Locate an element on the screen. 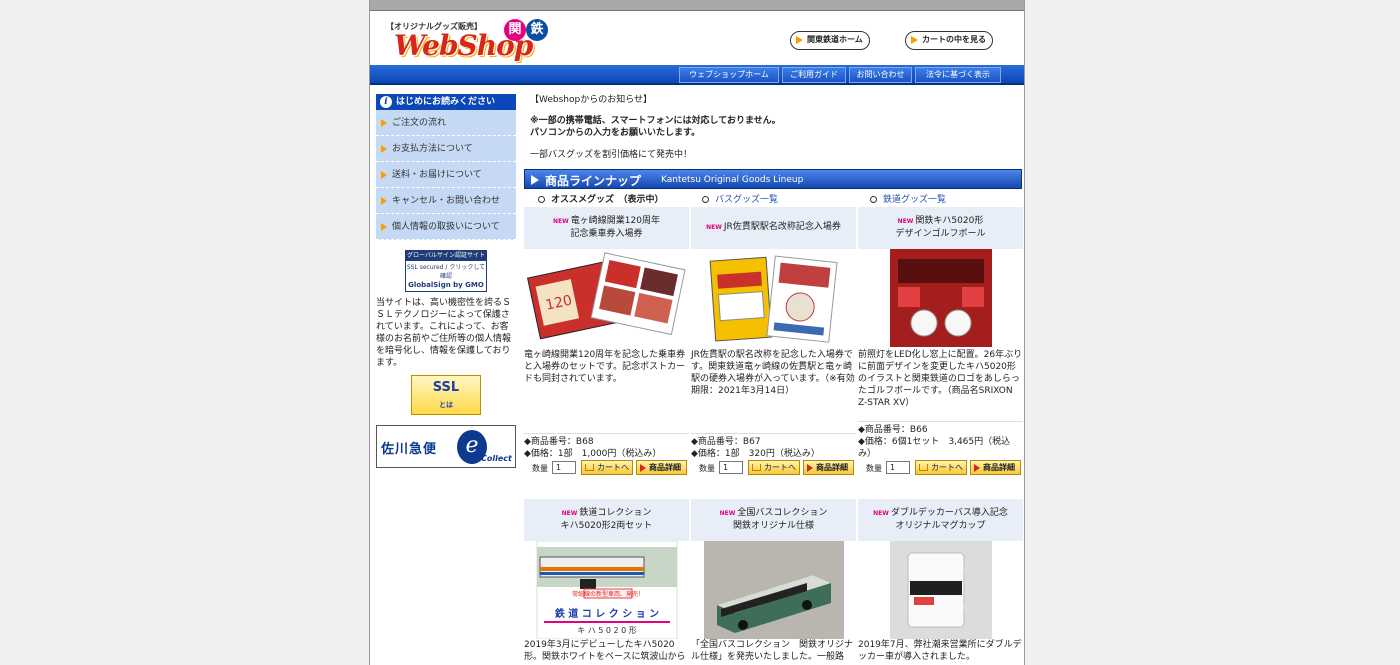 Image resolution: width=1400 pixels, height=665 pixels. sidebar-item-shipping: 送料・お届けについて is located at coordinates (446, 175).